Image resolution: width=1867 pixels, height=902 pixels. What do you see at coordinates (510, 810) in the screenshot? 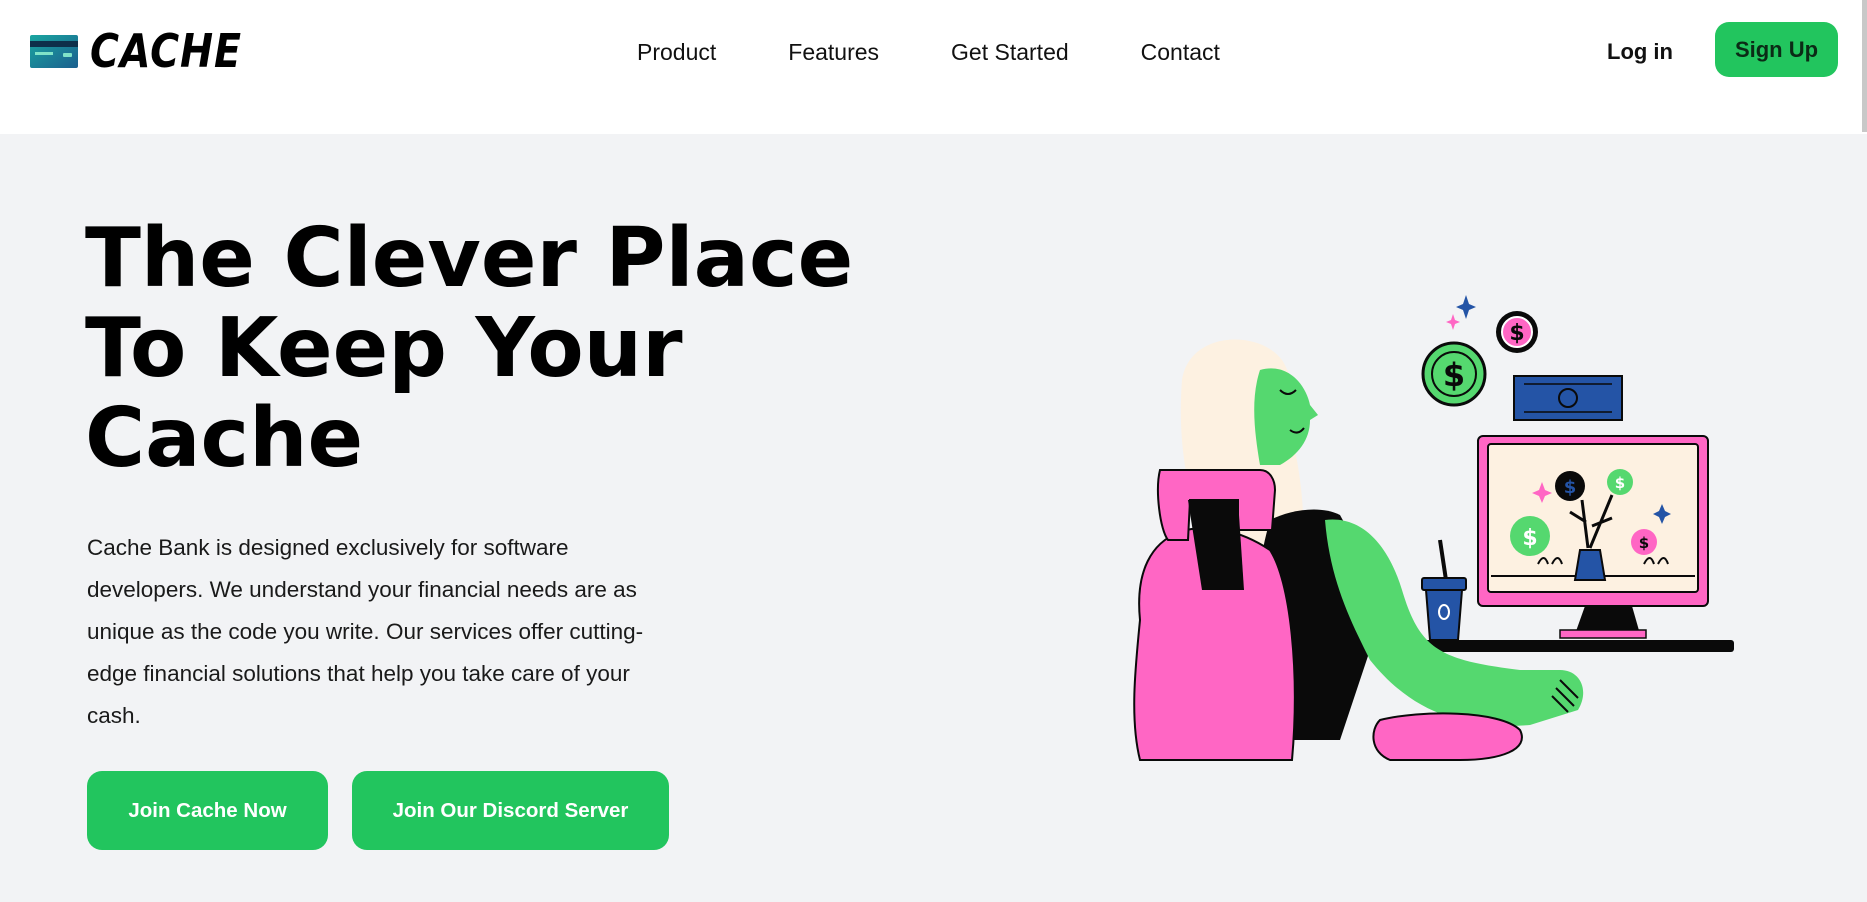
I see `join-discord-button: Join Our Discord Server` at bounding box center [510, 810].